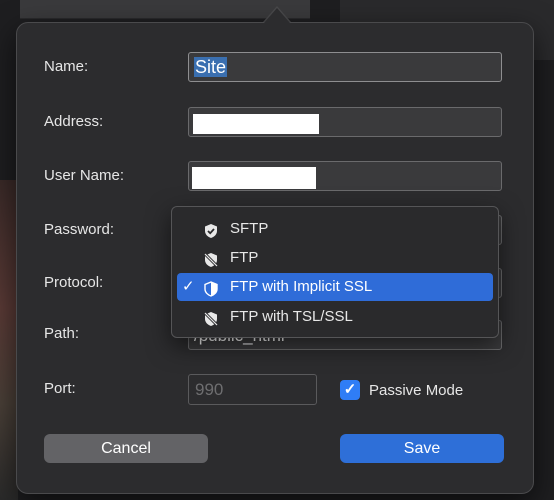  Describe the element at coordinates (256, 124) in the screenshot. I see `address-redacted-value` at that location.